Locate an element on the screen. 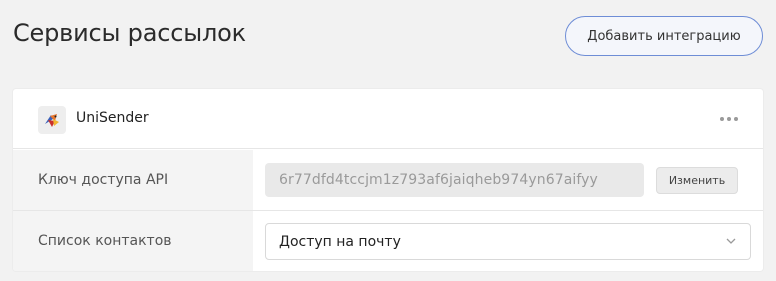 The image size is (776, 281). add-integration-button: Добавить интеграцию is located at coordinates (664, 36).